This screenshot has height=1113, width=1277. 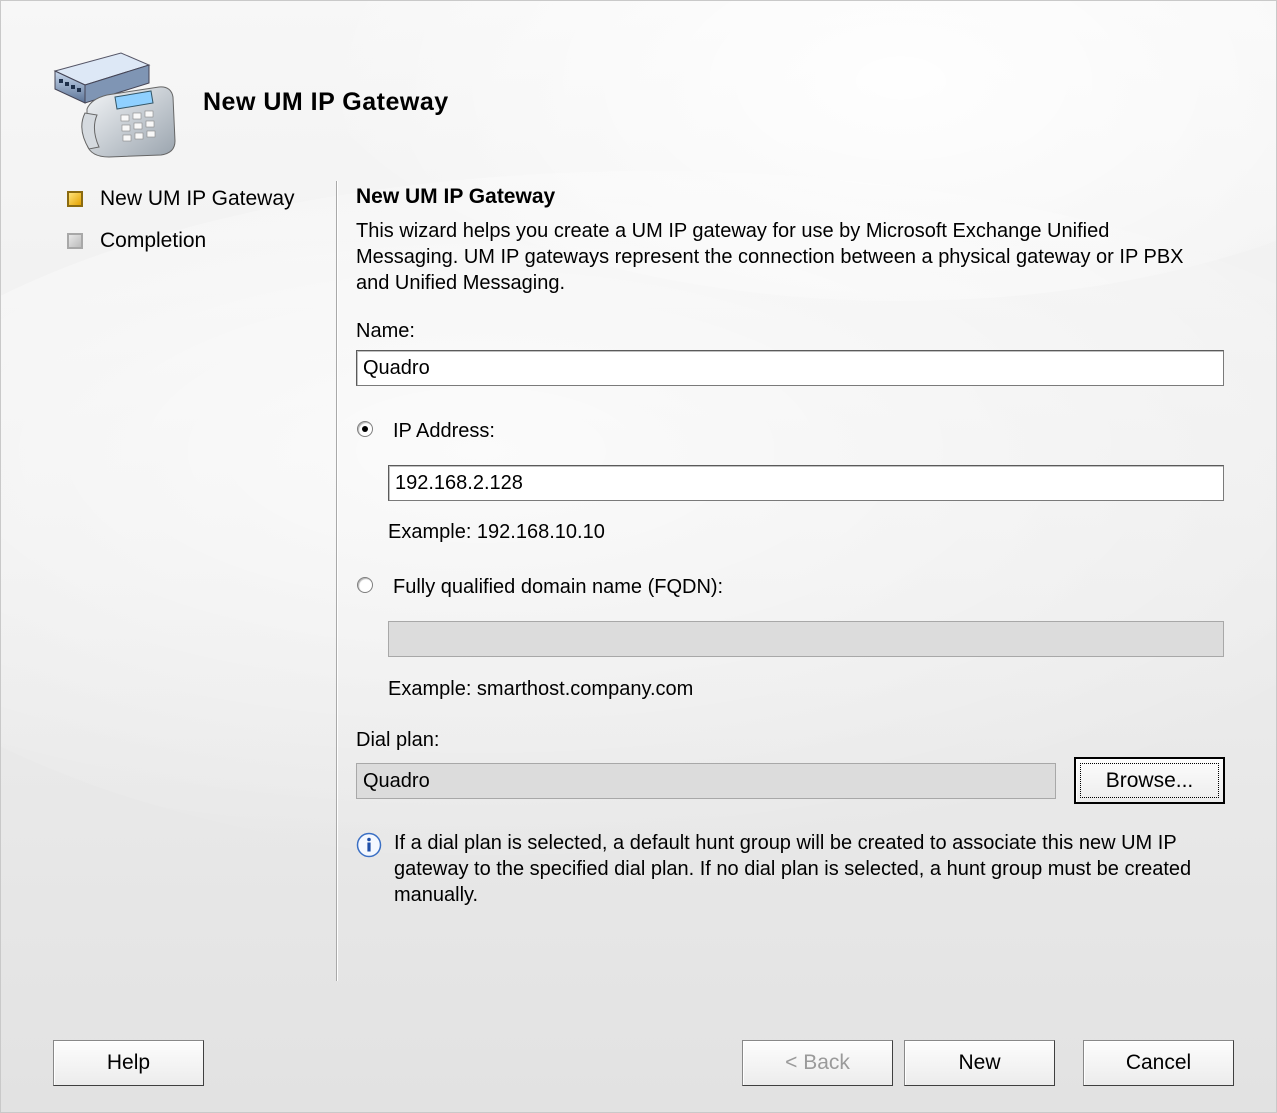 I want to click on ip-address-label: IP Address:, so click(x=444, y=431).